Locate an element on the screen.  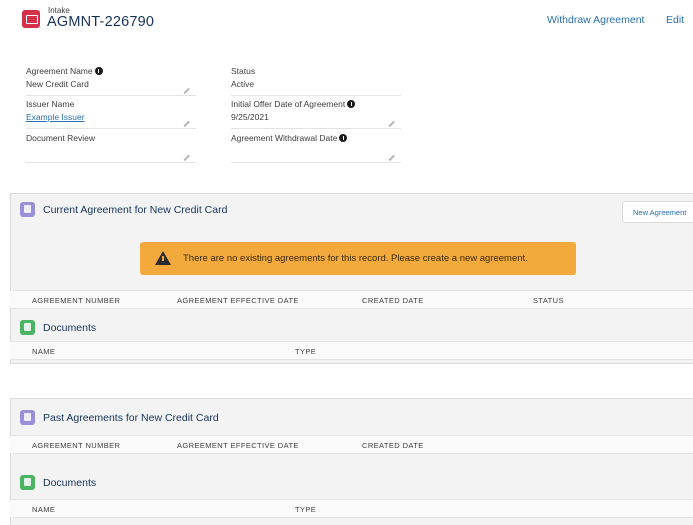
withdraw-agreement-button: Withdraw Agreement is located at coordinates (595, 20).